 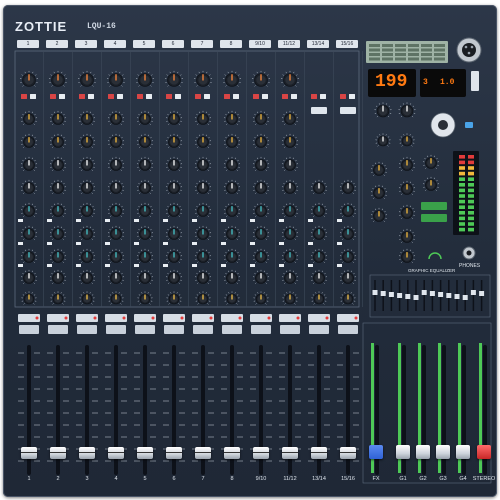 What do you see at coordinates (484, 452) in the screenshot?
I see `stereo-fader-knob` at bounding box center [484, 452].